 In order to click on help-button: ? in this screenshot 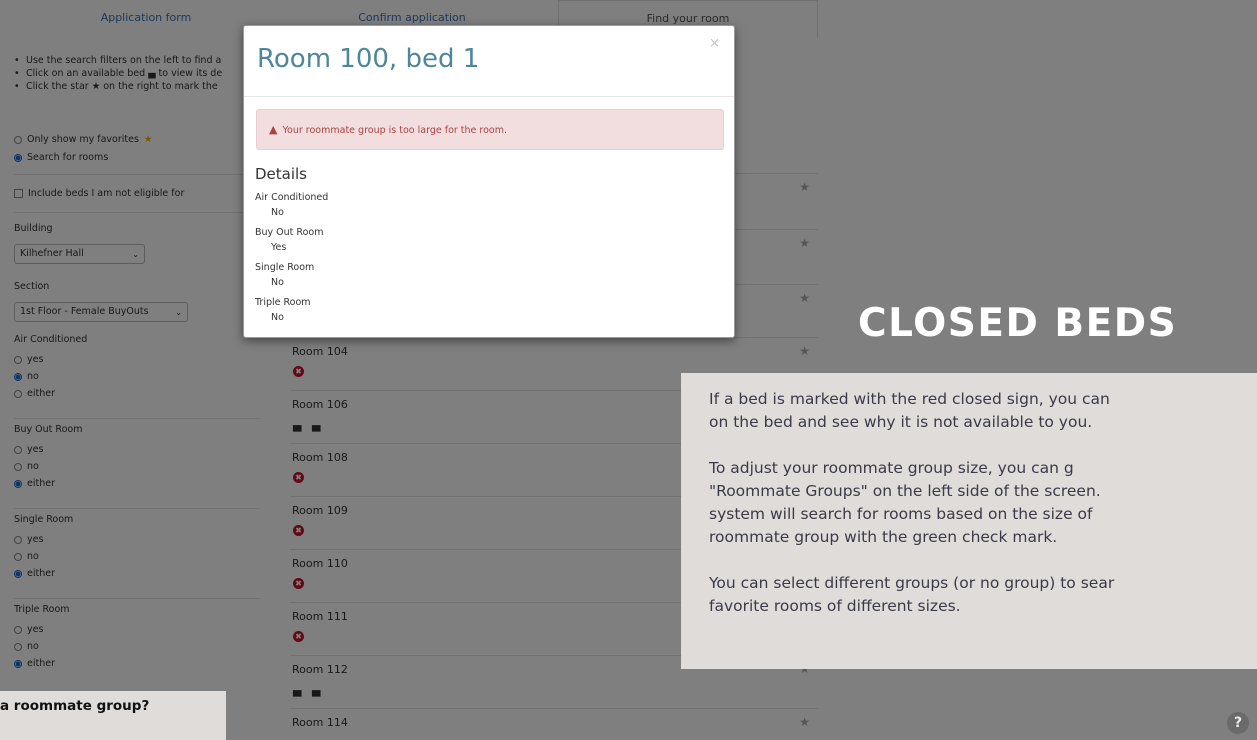, I will do `click(1238, 723)`.